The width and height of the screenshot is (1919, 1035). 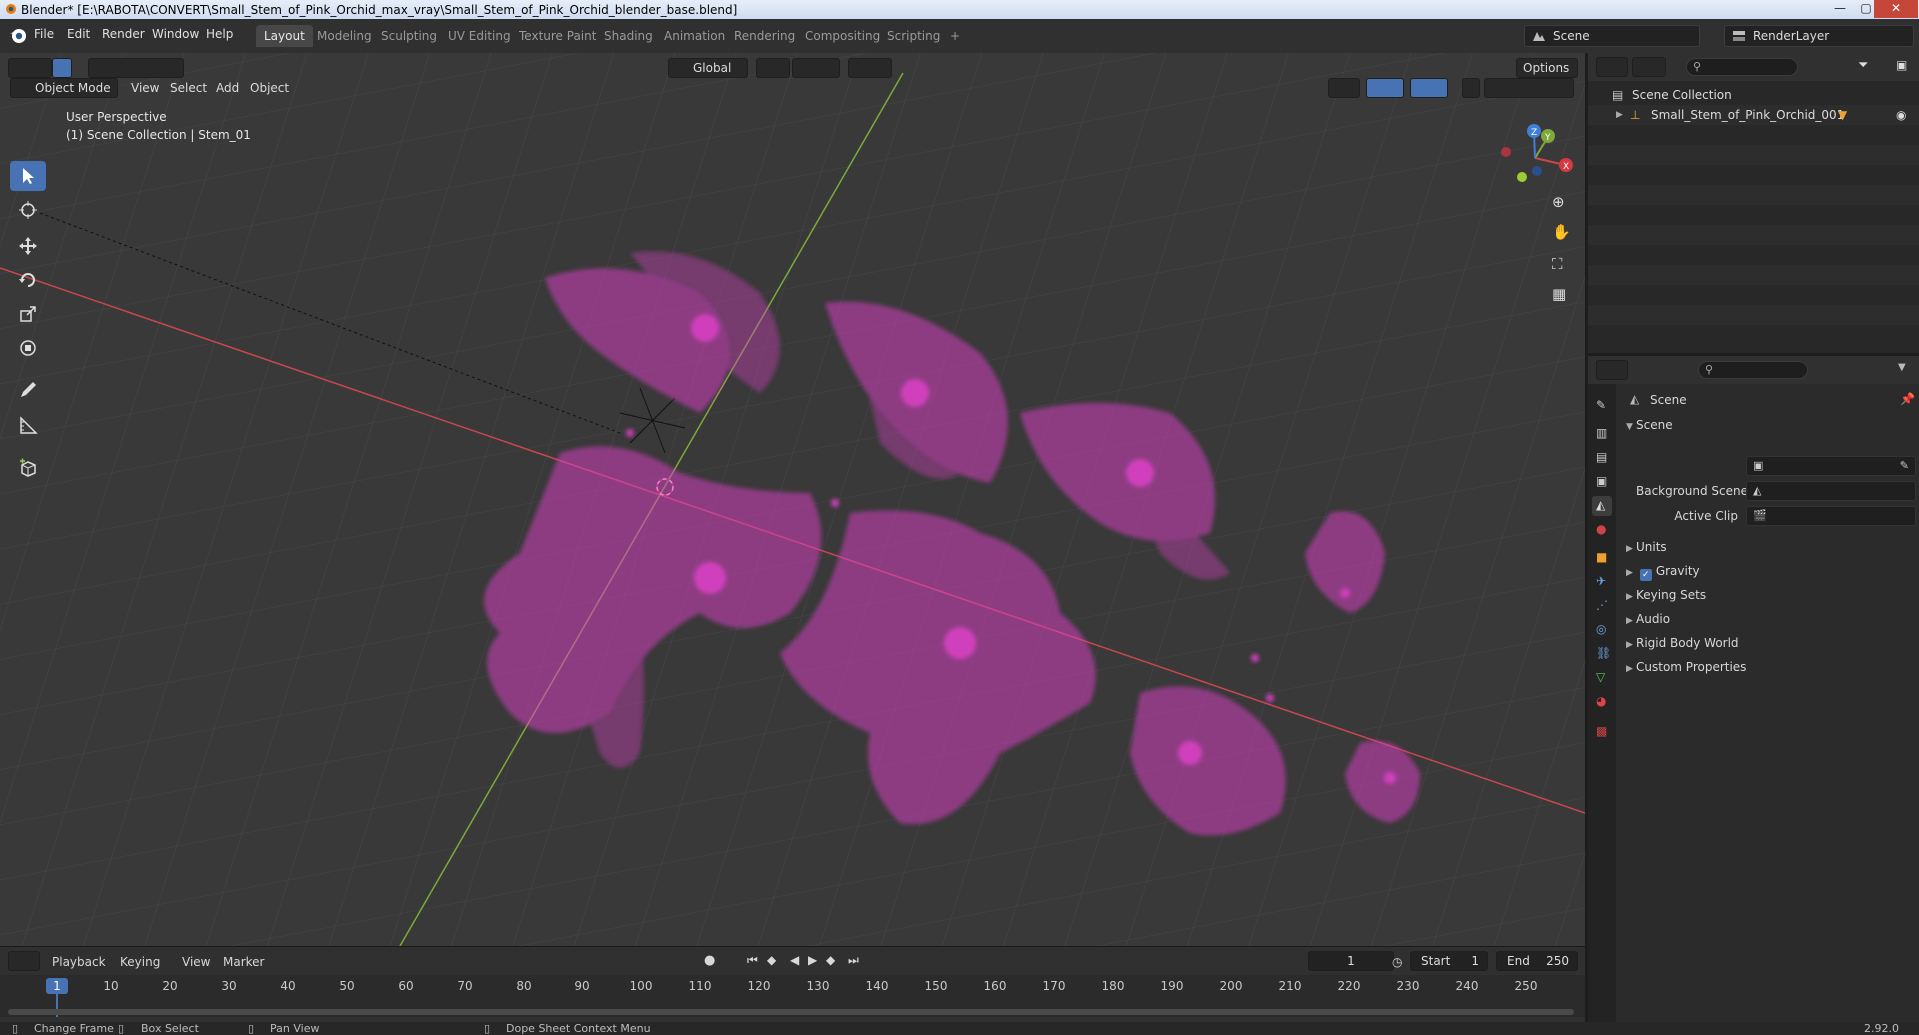 I want to click on tool-scale, so click(x=28, y=314).